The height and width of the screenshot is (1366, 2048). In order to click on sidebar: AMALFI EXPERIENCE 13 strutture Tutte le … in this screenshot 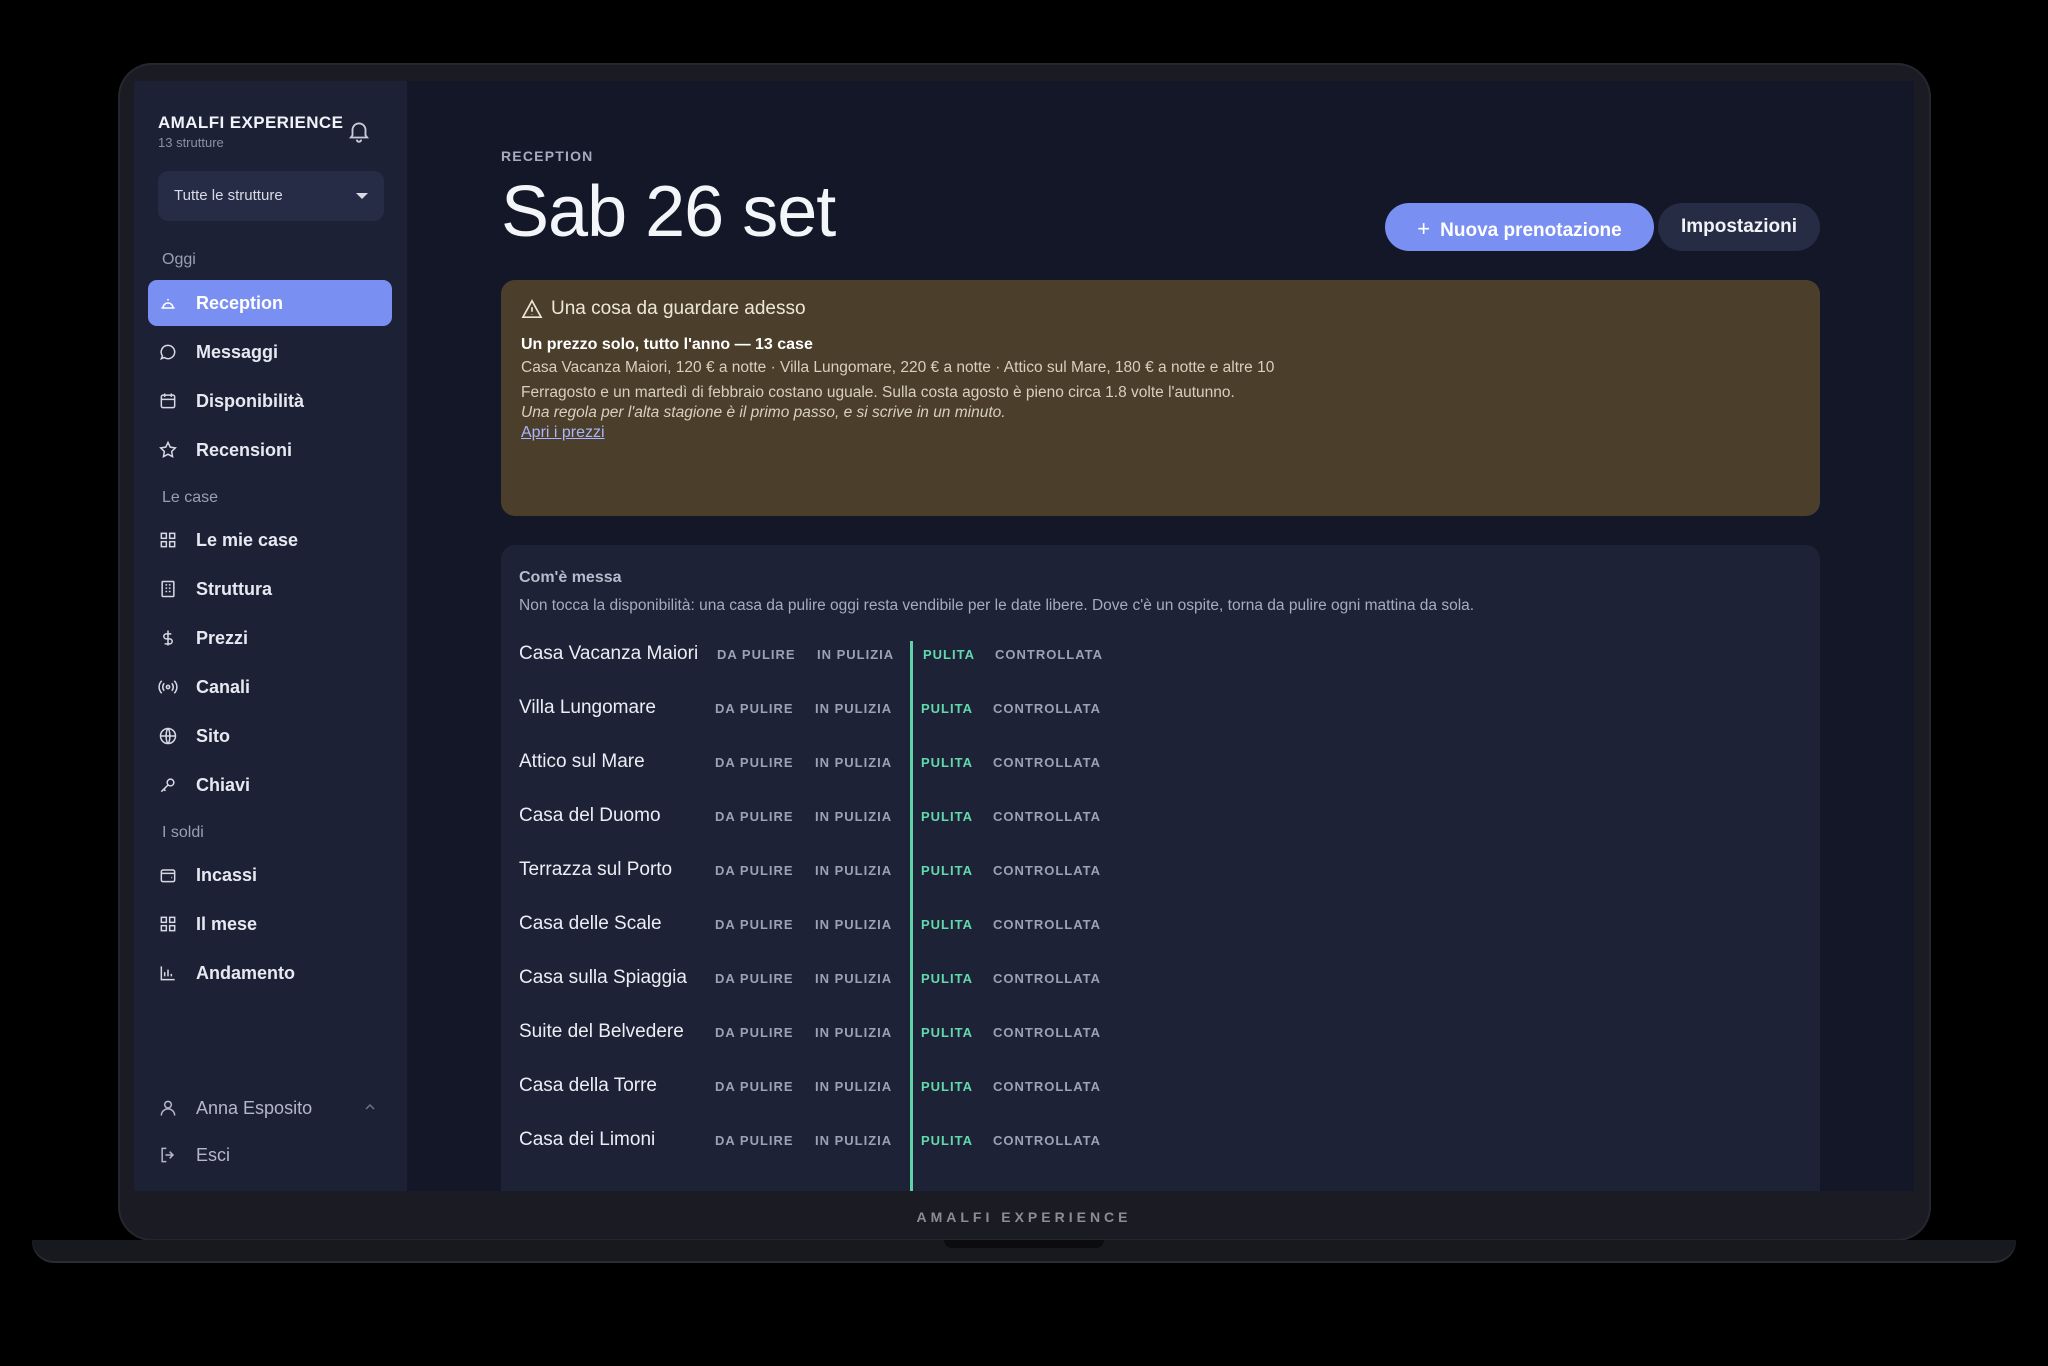, I will do `click(270, 636)`.